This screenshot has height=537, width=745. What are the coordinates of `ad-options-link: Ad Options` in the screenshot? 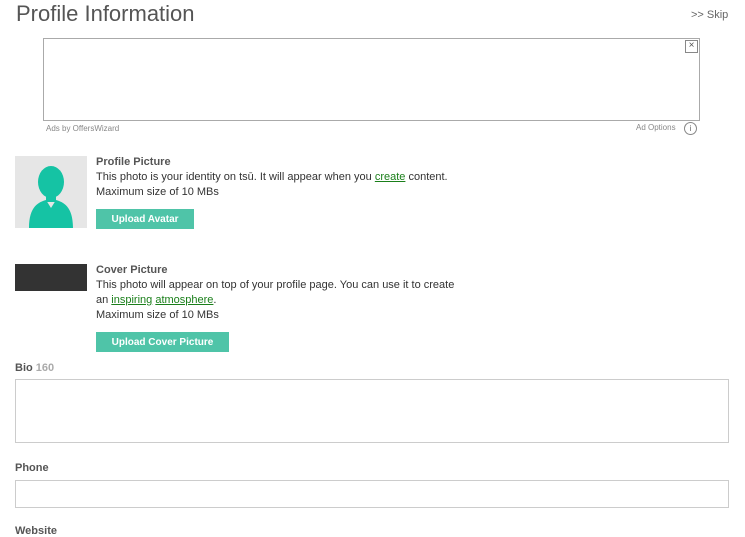 It's located at (656, 127).